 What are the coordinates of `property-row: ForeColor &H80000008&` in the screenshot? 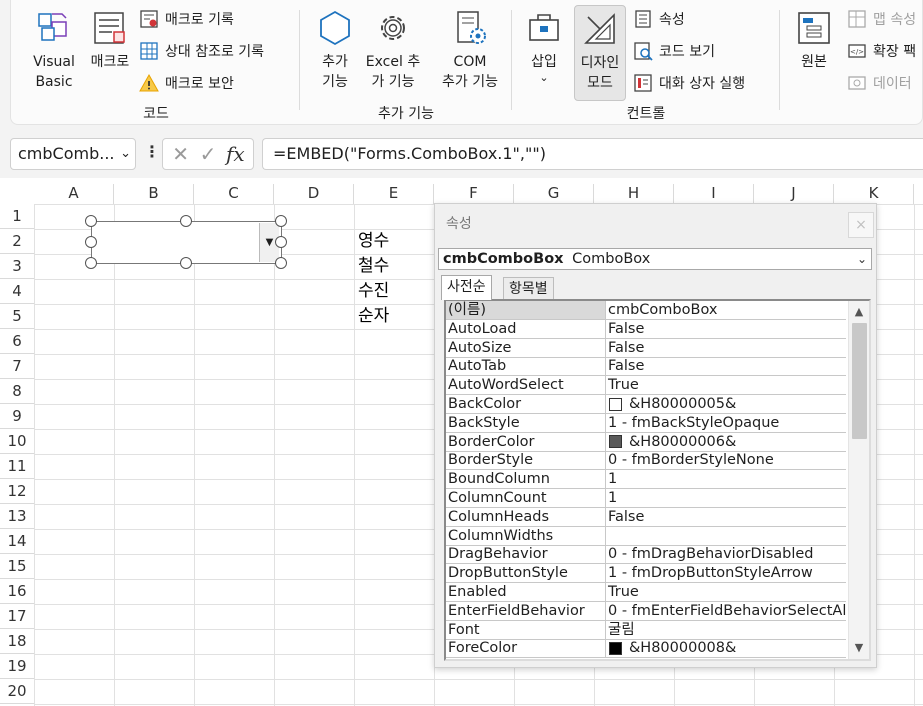 It's located at (646, 649).